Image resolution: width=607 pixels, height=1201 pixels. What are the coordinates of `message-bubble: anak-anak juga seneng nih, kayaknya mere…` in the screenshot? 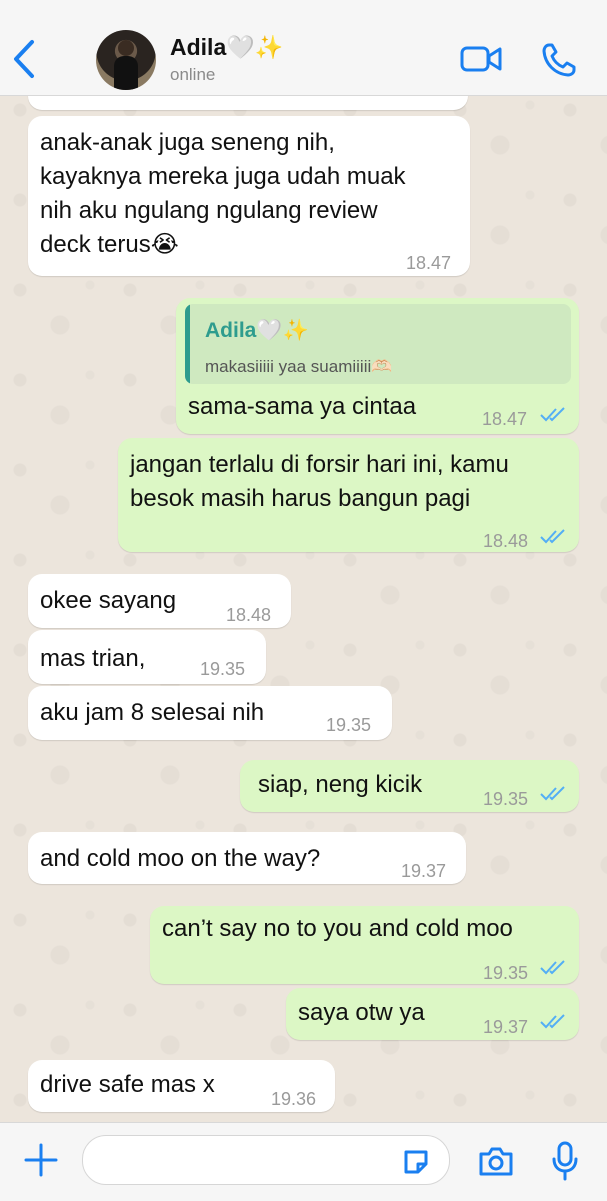 It's located at (249, 196).